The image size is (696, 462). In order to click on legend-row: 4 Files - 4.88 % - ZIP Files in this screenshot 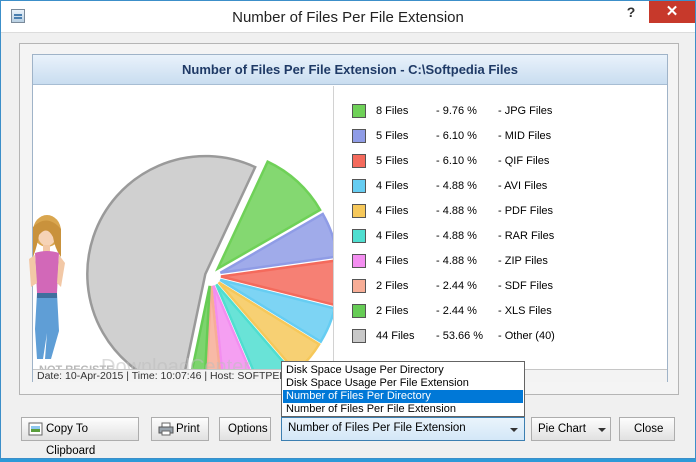, I will do `click(502, 261)`.